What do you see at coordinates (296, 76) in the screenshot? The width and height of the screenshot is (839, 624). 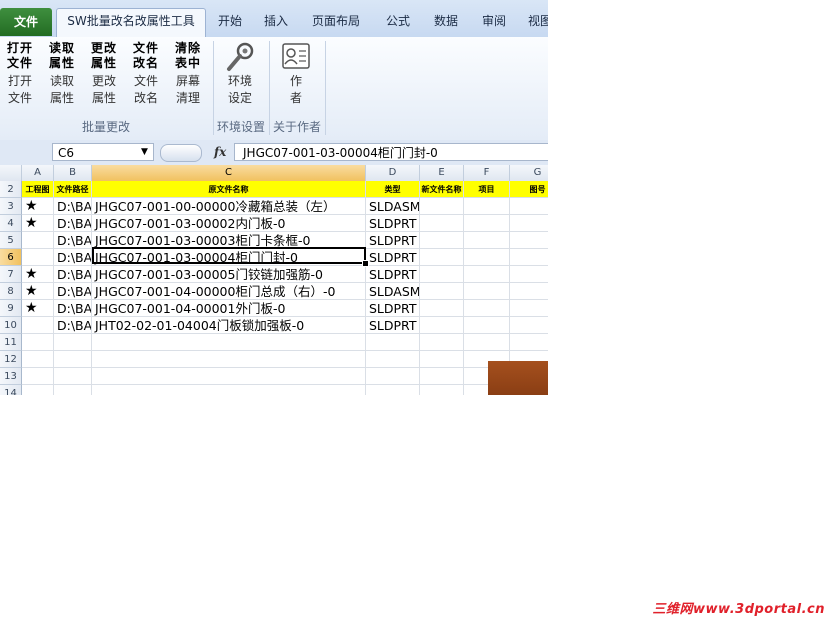 I see `author-button: 作 者` at bounding box center [296, 76].